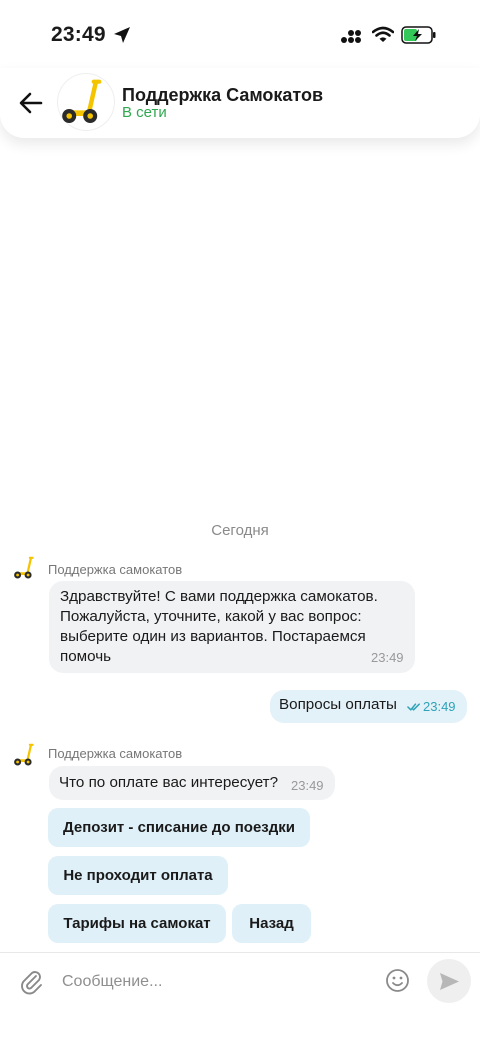 This screenshot has height=1043, width=480. What do you see at coordinates (271, 923) in the screenshot?
I see `quick-reply-back: Назад` at bounding box center [271, 923].